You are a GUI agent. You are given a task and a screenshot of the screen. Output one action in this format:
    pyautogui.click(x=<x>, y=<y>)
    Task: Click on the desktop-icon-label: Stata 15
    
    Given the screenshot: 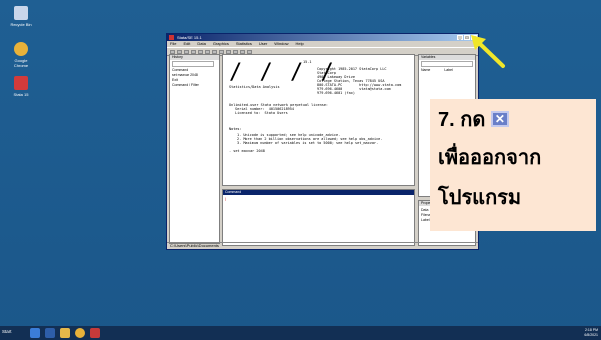 What is the action you would take?
    pyautogui.click(x=21, y=94)
    